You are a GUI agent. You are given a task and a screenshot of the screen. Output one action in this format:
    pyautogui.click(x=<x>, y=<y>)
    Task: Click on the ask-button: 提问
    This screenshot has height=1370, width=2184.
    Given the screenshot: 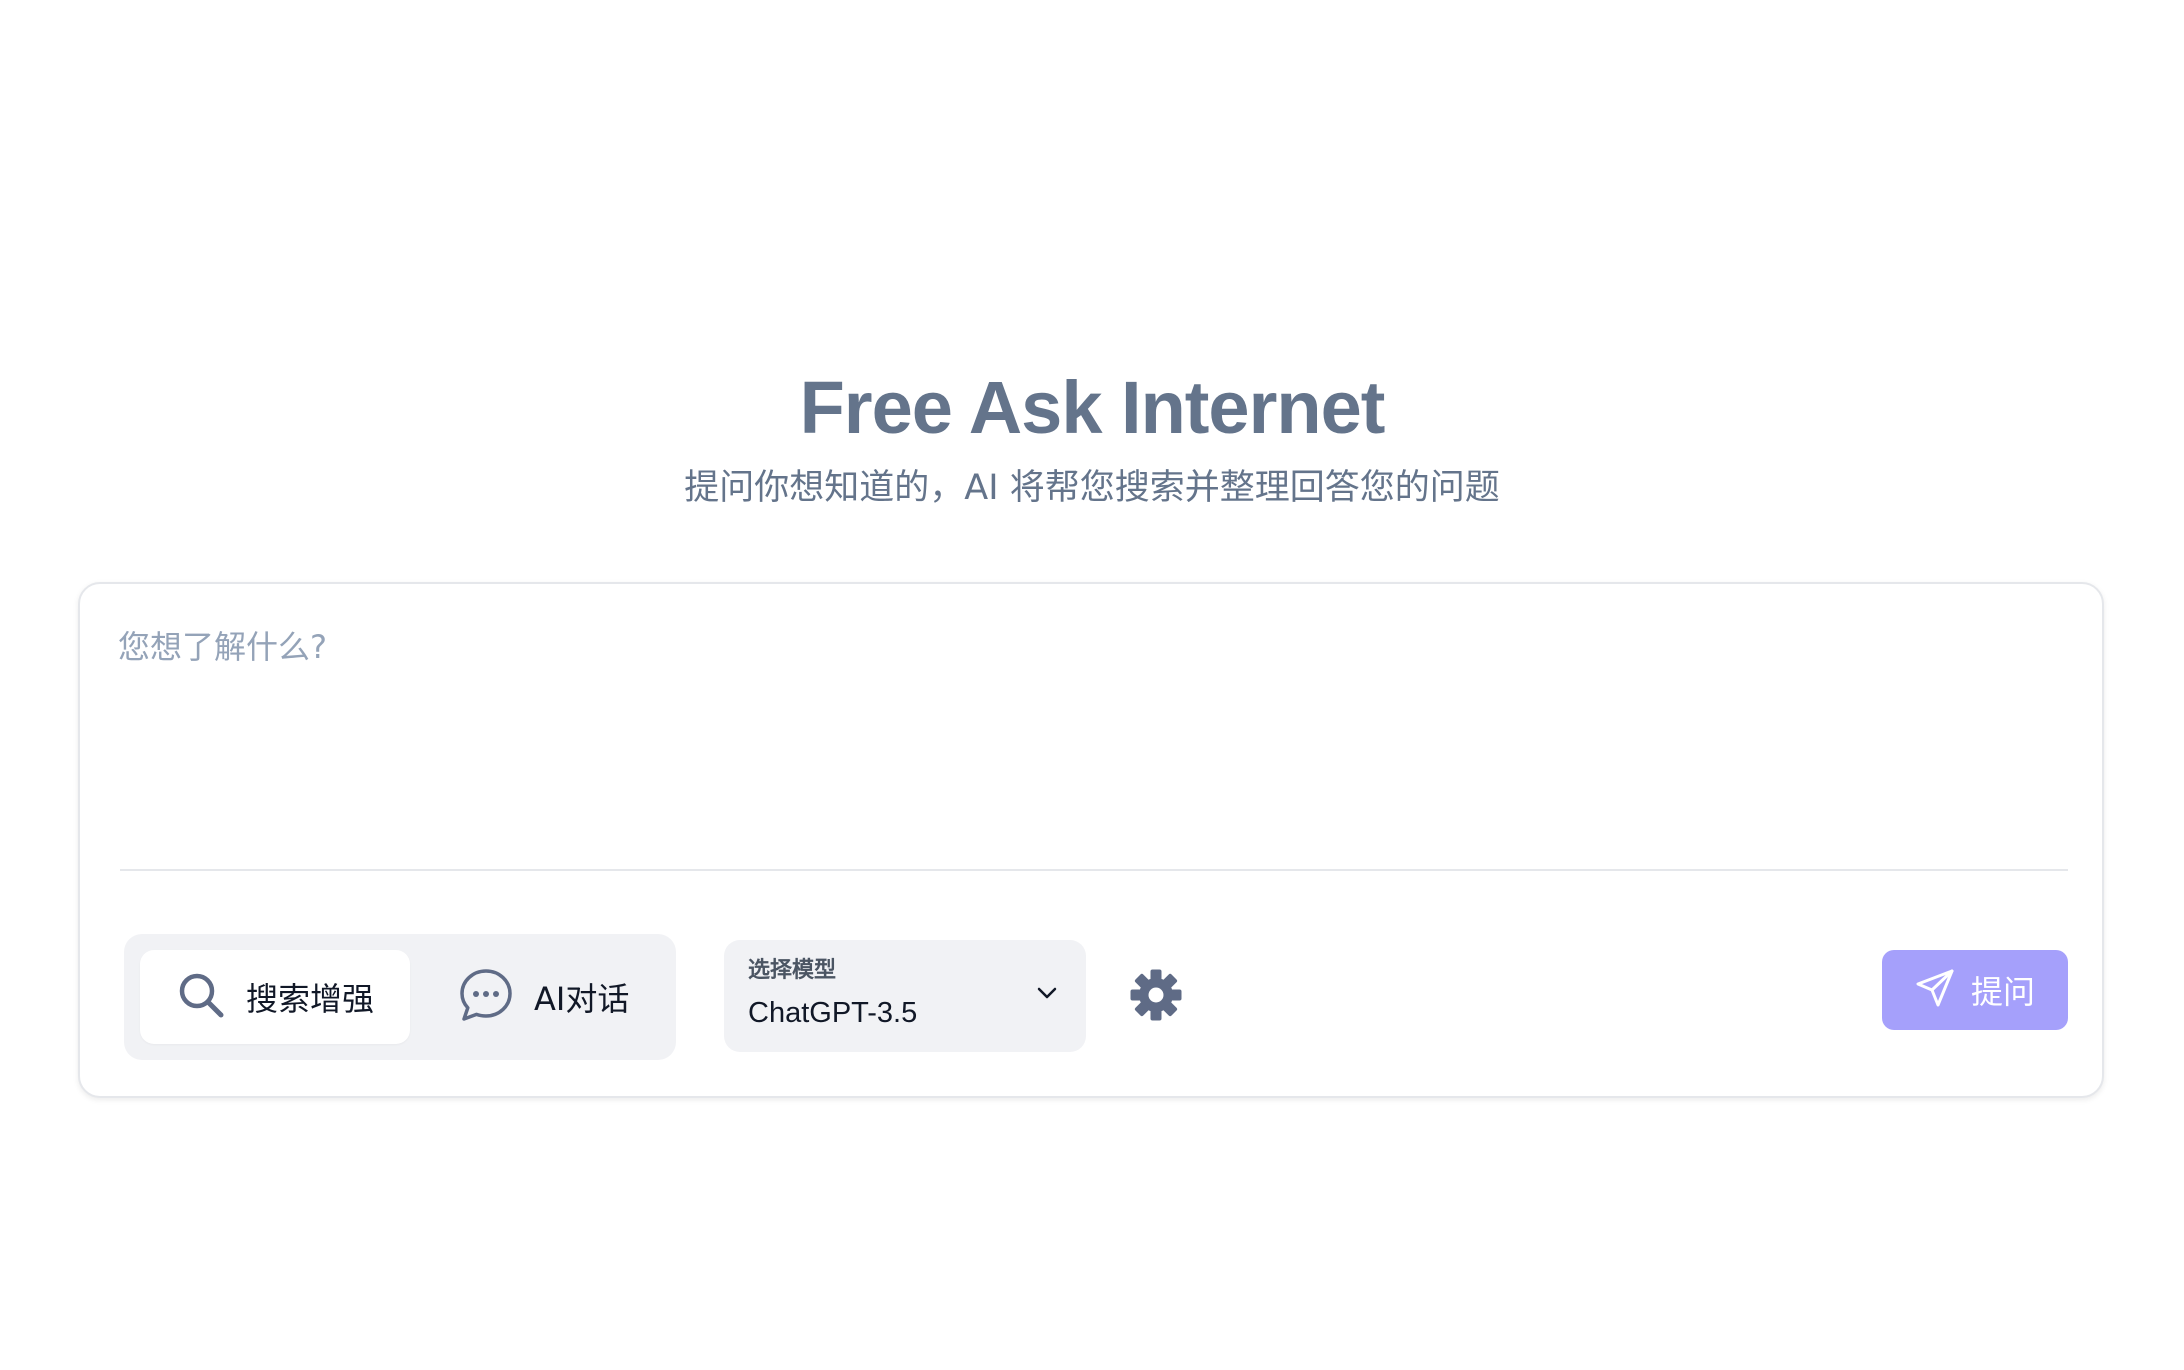 What is the action you would take?
    pyautogui.click(x=1975, y=990)
    